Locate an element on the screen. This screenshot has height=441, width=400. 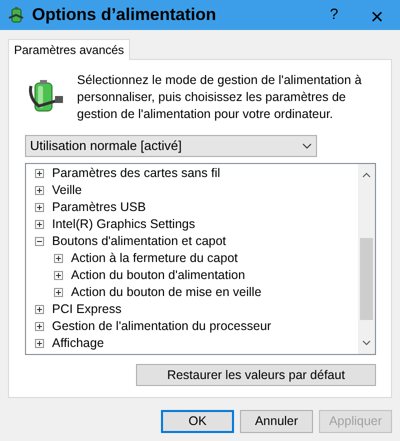
help-button: ? is located at coordinates (334, 15).